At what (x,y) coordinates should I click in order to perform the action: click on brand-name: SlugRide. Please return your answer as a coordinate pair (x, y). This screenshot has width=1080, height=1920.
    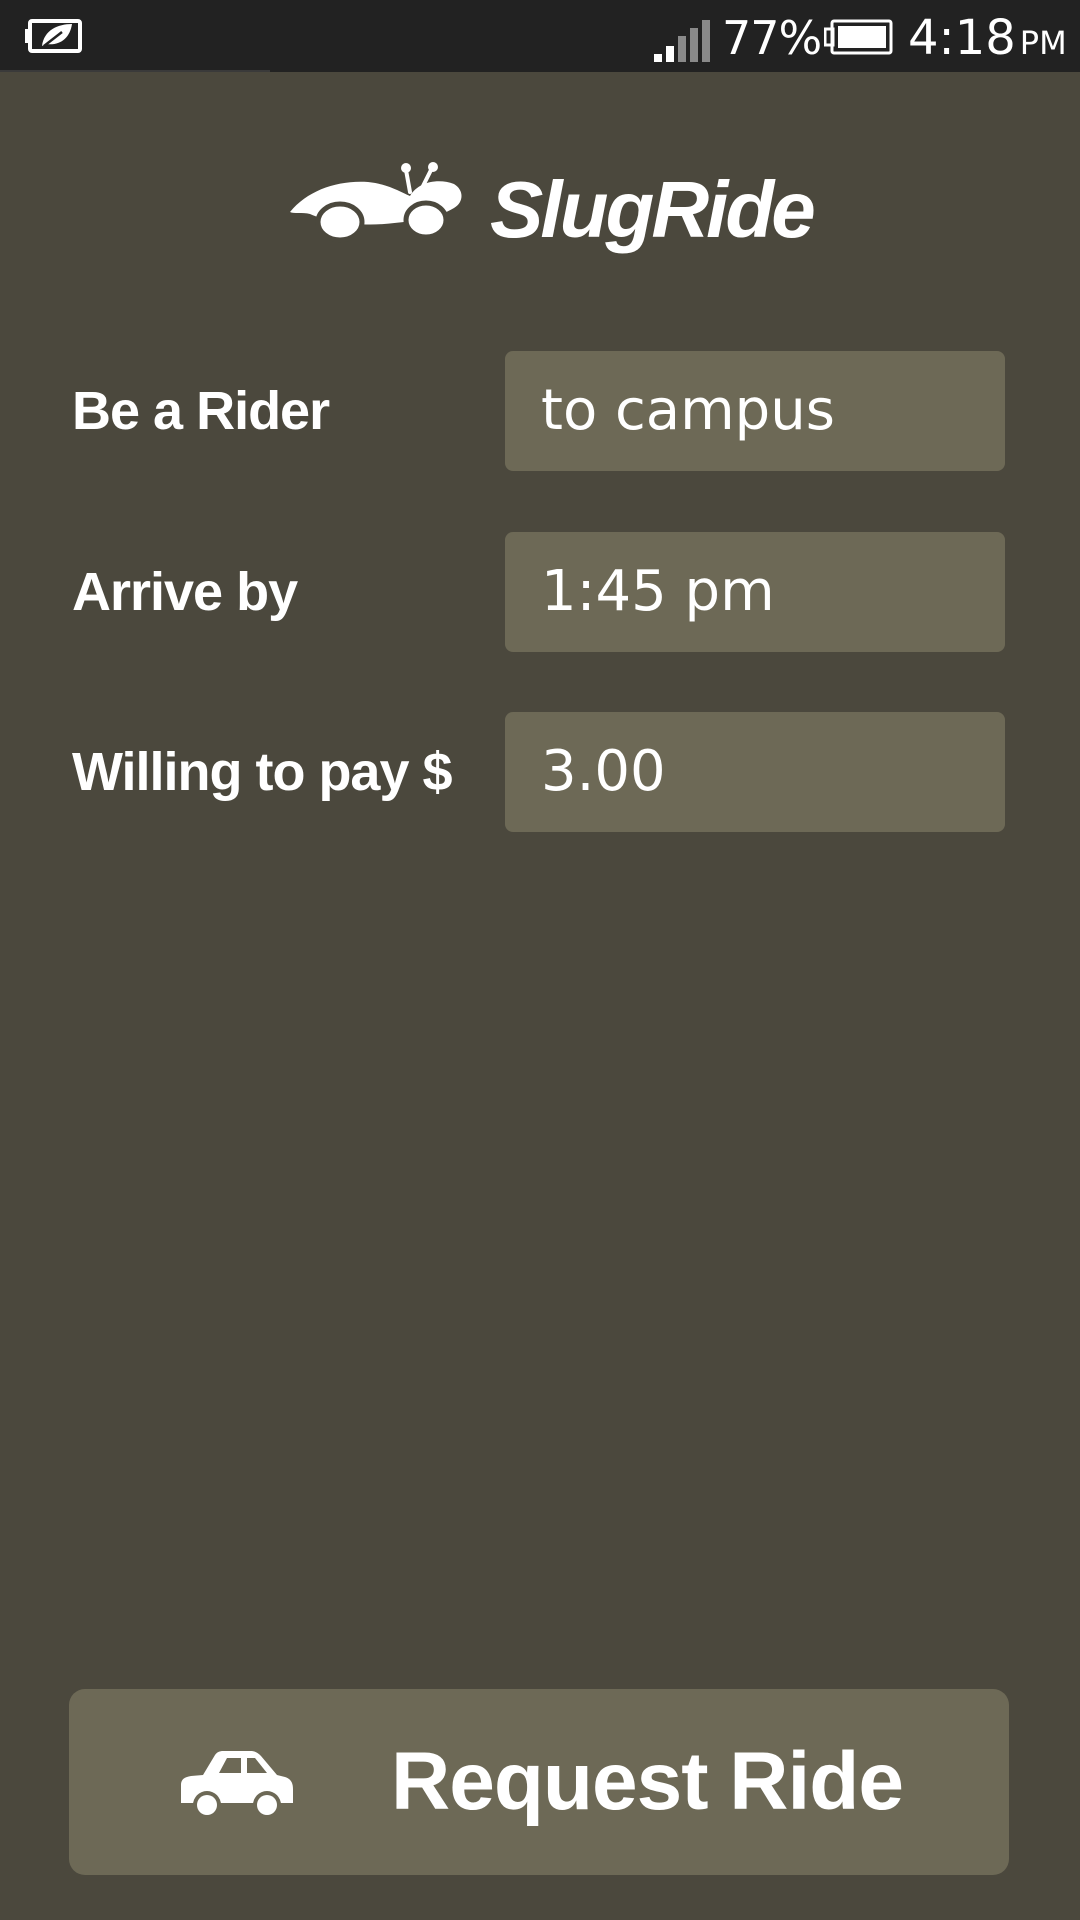
    Looking at the image, I should click on (653, 209).